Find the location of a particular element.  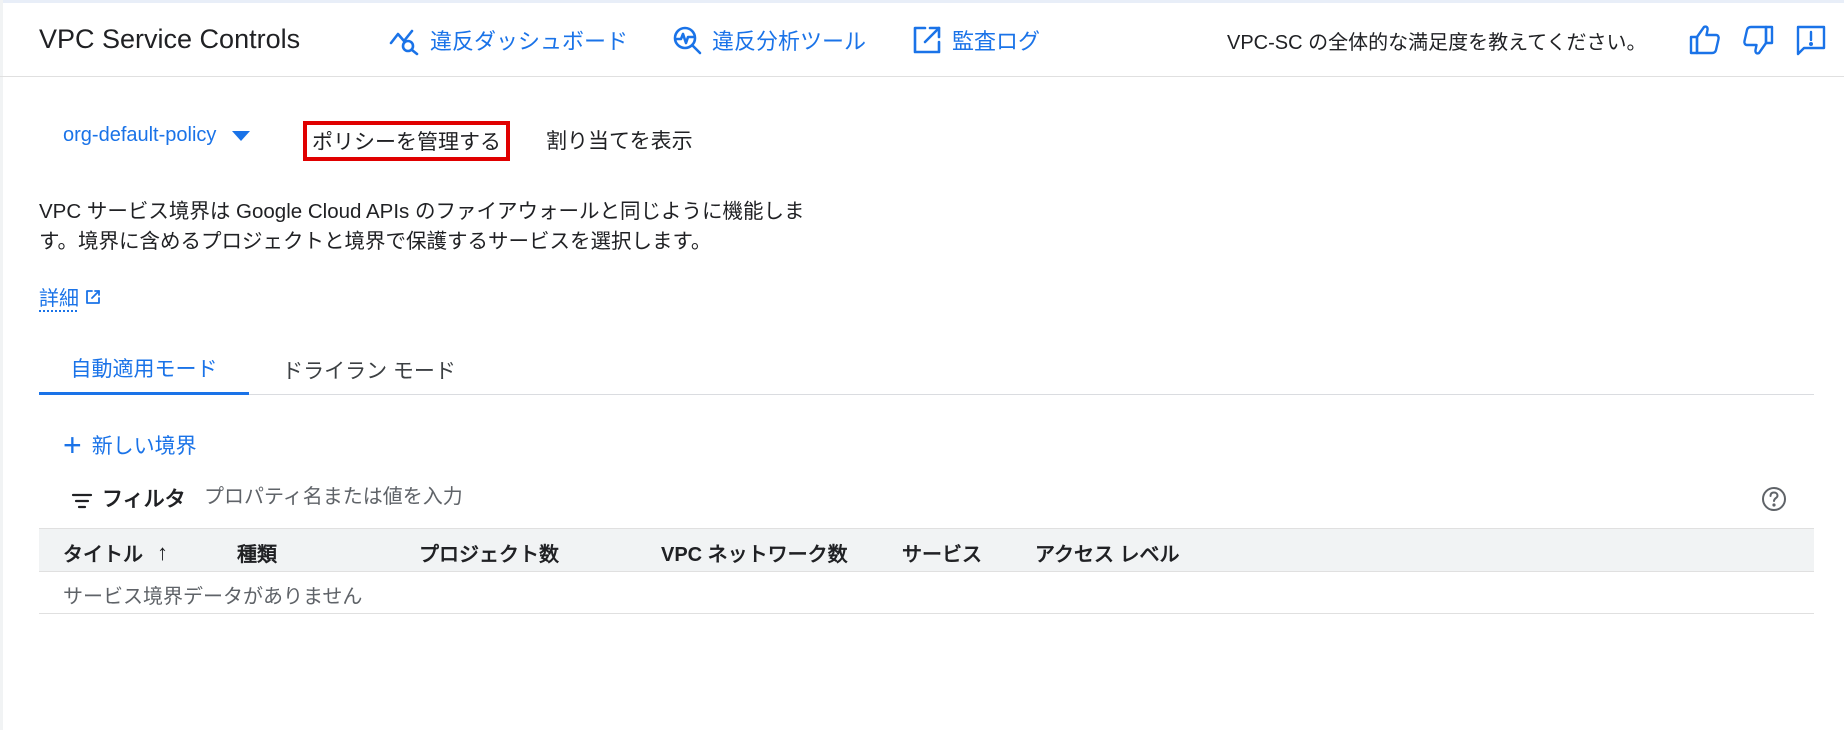

feedback-icon is located at coordinates (1811, 40).